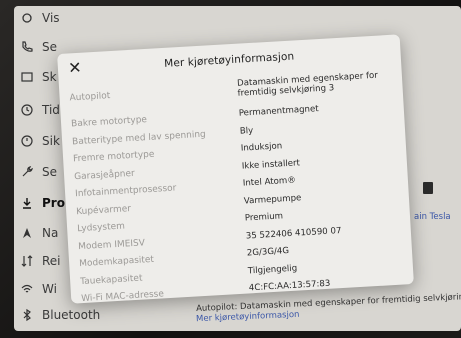  I want to click on screen-icon, so click(27, 77).